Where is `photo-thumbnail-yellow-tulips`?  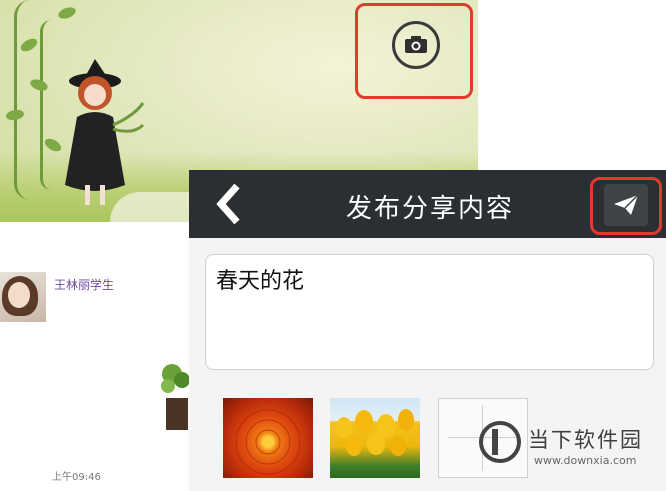 photo-thumbnail-yellow-tulips is located at coordinates (375, 438).